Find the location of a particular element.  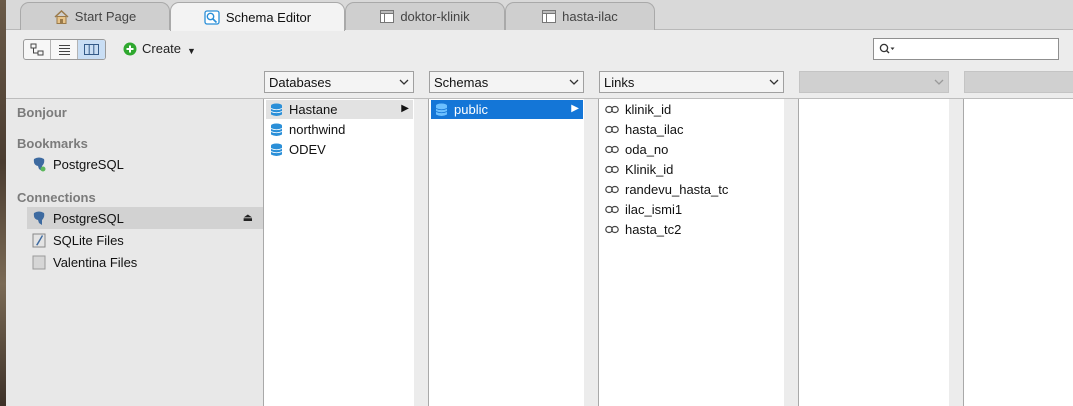

list-view-button is located at coordinates (64, 49).